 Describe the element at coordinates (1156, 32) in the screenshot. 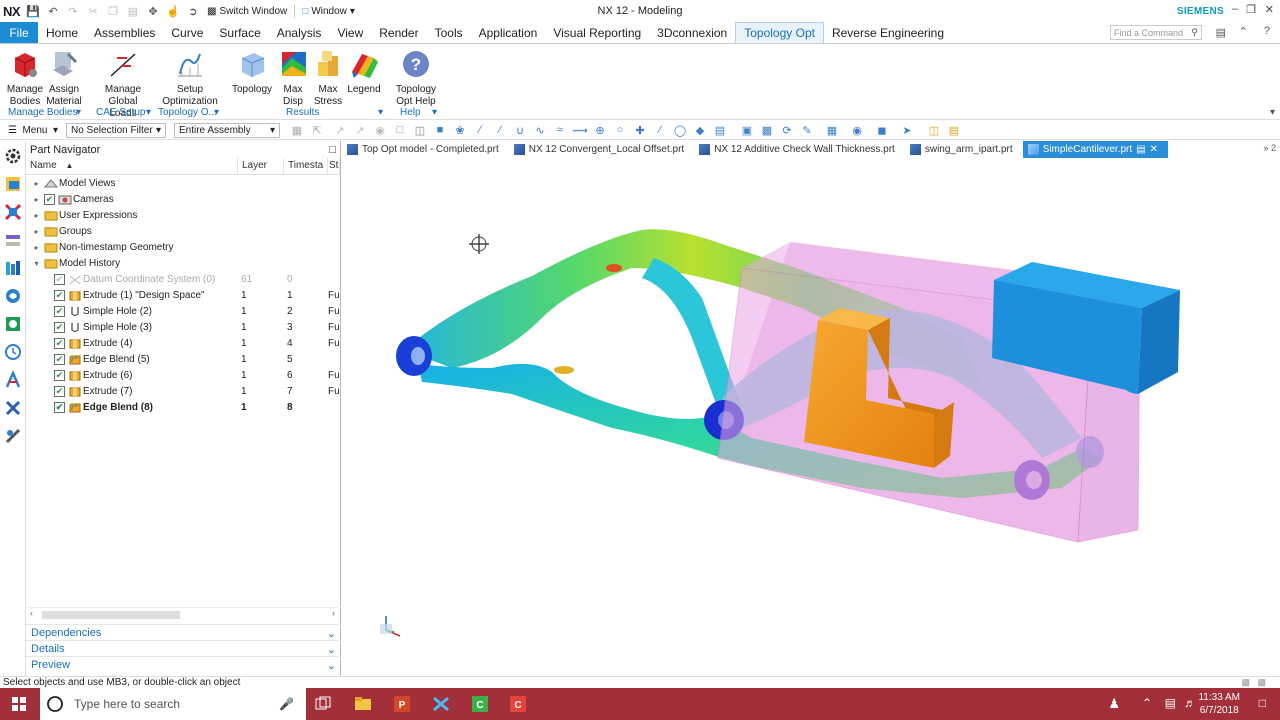

I see `find-command-input: Find a Command ⚲` at that location.